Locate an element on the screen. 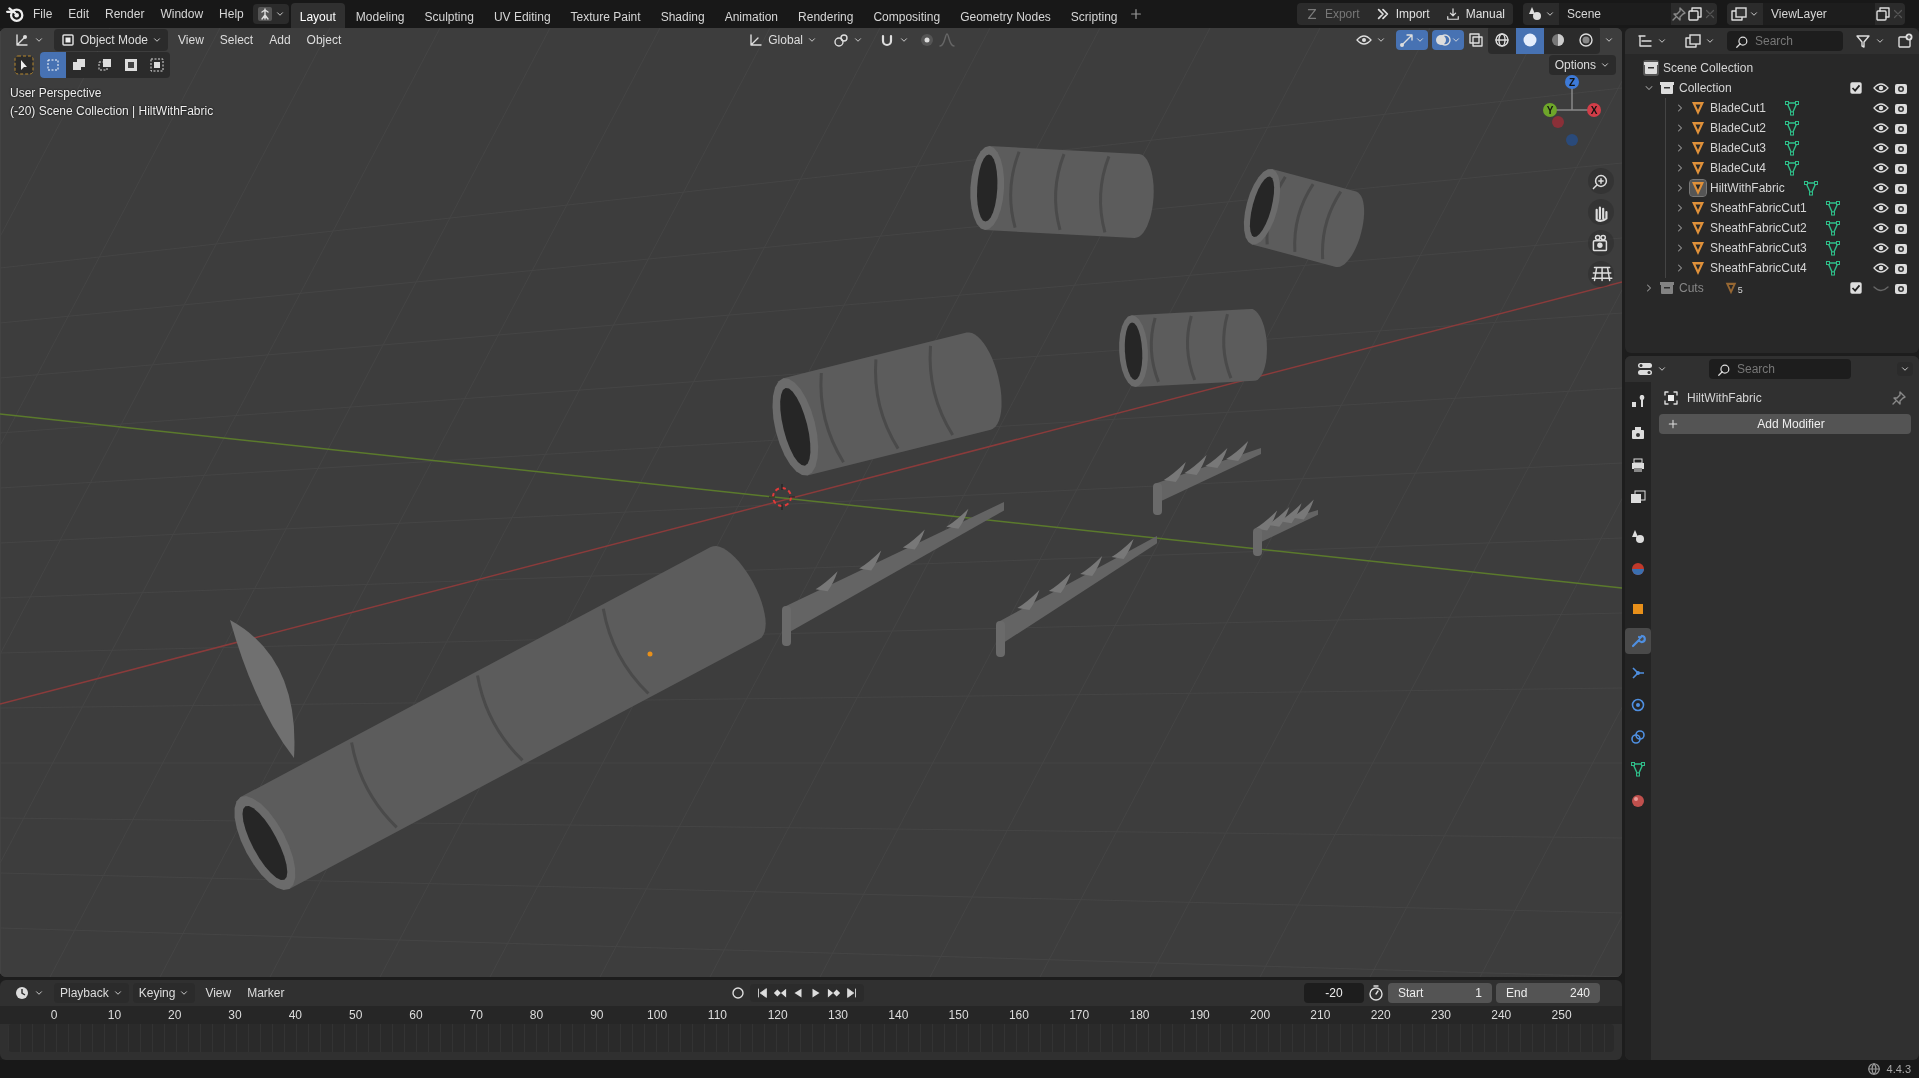 This screenshot has height=1078, width=1919. menu-dropdown: Playback is located at coordinates (91, 993).